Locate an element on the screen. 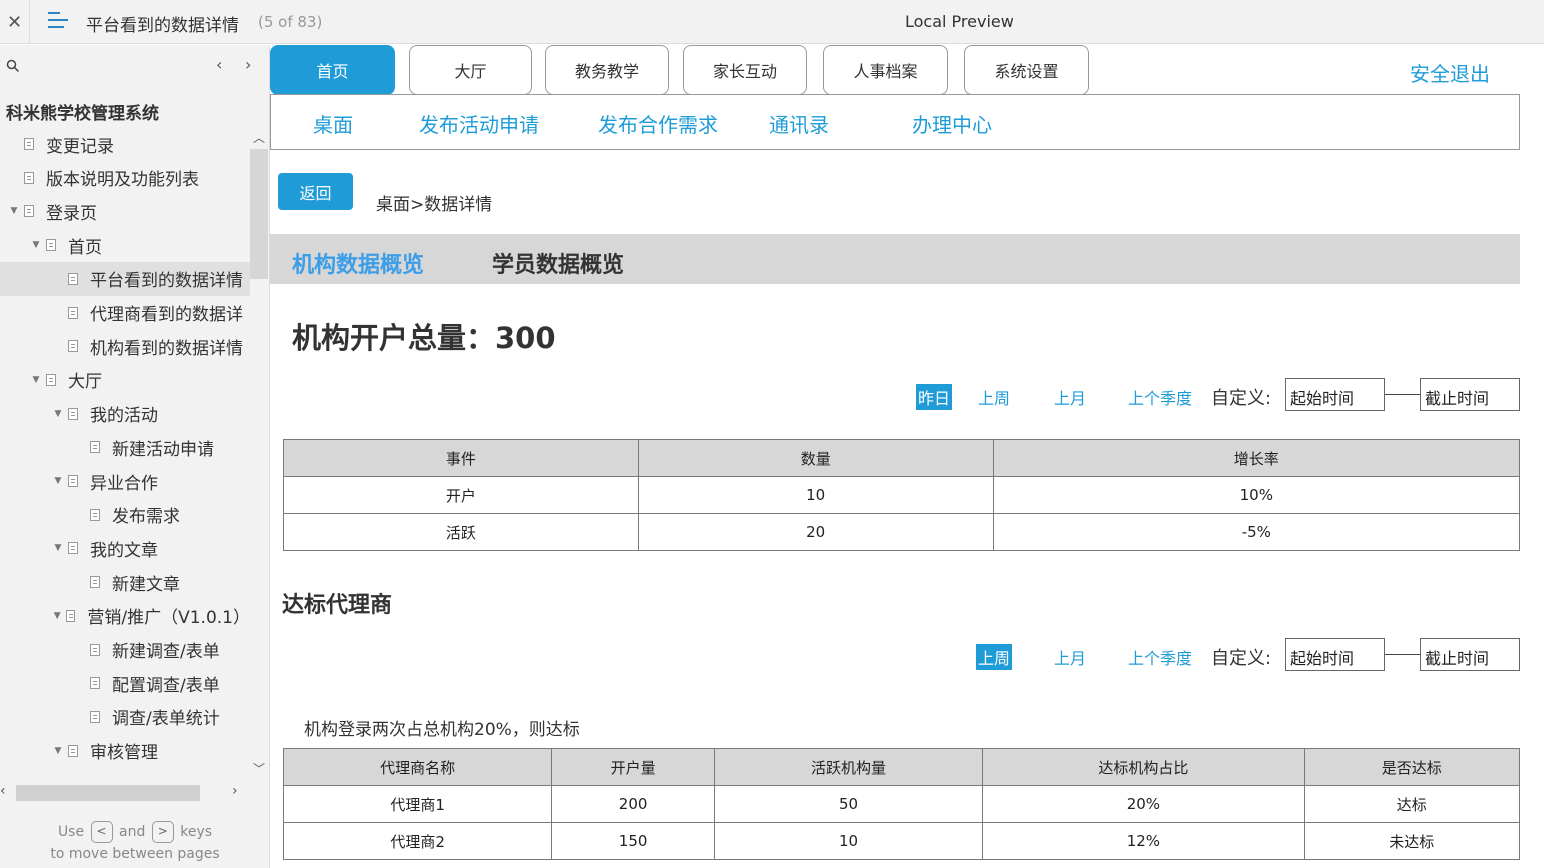 This screenshot has height=868, width=1544. menu-icon is located at coordinates (58, 22).